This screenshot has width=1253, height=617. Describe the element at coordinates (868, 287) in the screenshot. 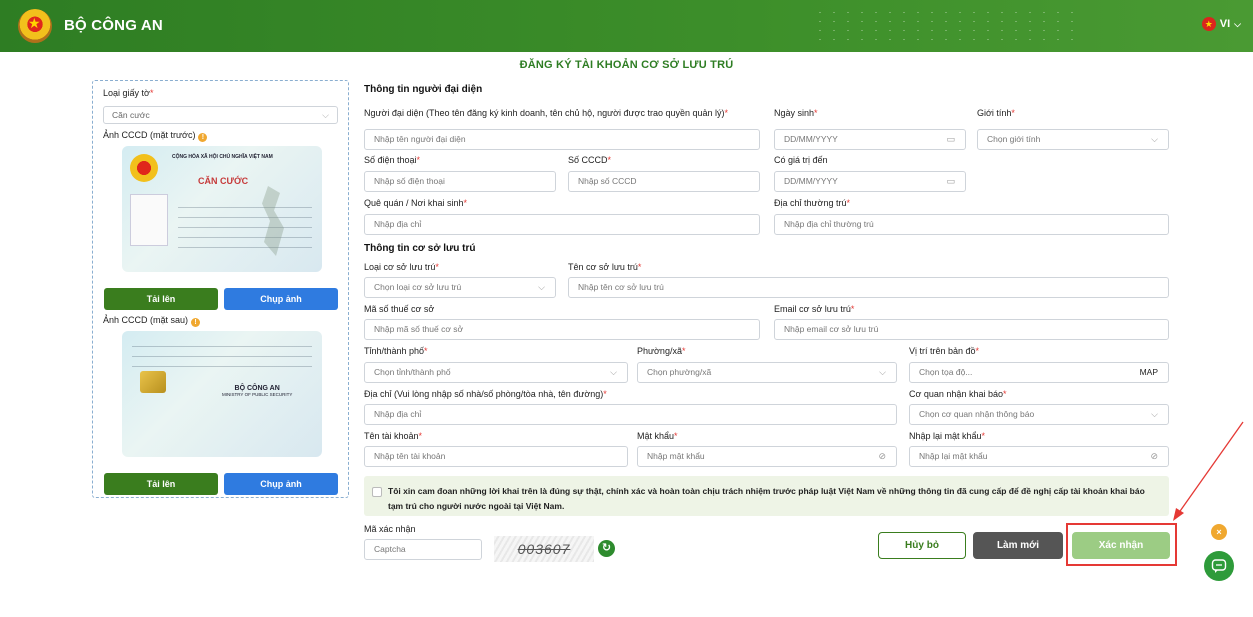

I see `facility-name-input: Nhập tên cơ sở lưu trú` at that location.